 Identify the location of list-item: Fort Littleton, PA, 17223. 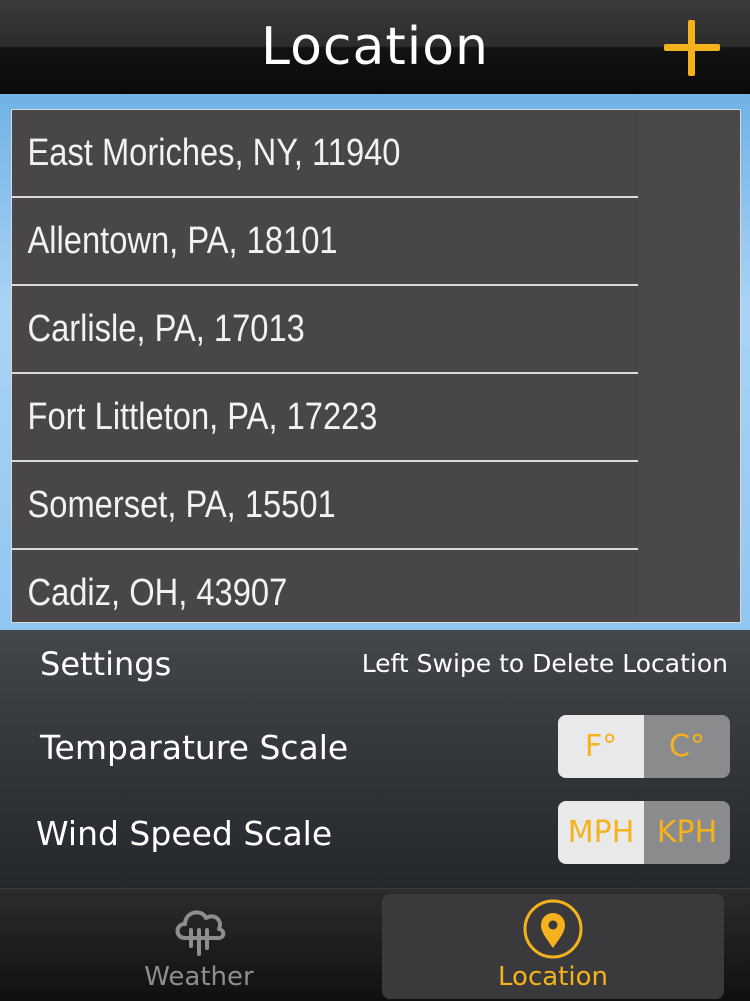
(325, 418).